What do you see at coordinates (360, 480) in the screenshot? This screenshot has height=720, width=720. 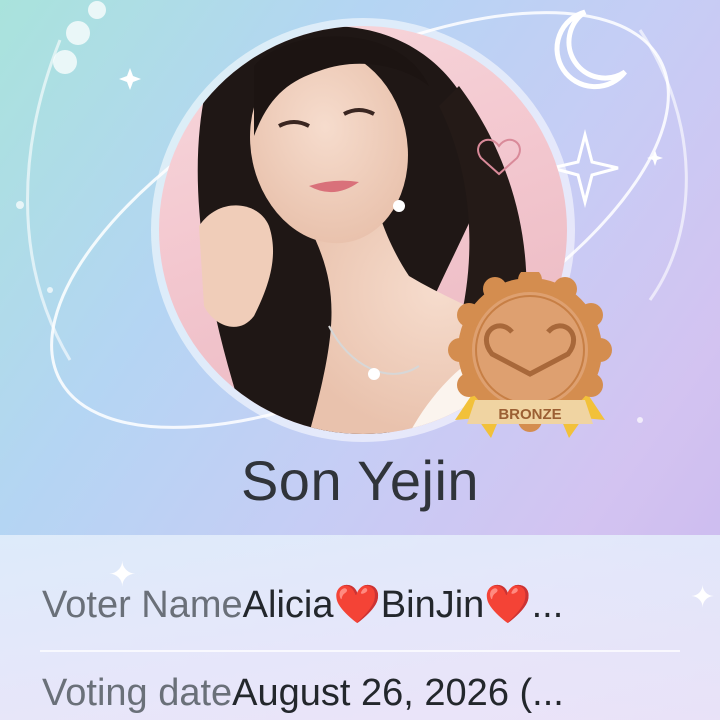 I see `idol-name: Son Yejin` at bounding box center [360, 480].